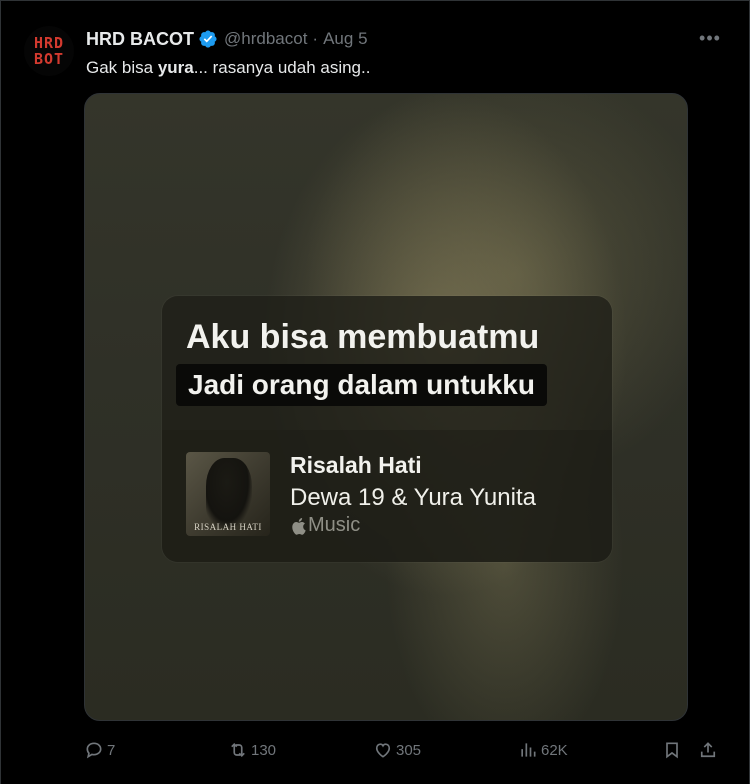 The height and width of the screenshot is (784, 750). I want to click on song-artist: Dewa 19 & Yura Yunita, so click(413, 497).